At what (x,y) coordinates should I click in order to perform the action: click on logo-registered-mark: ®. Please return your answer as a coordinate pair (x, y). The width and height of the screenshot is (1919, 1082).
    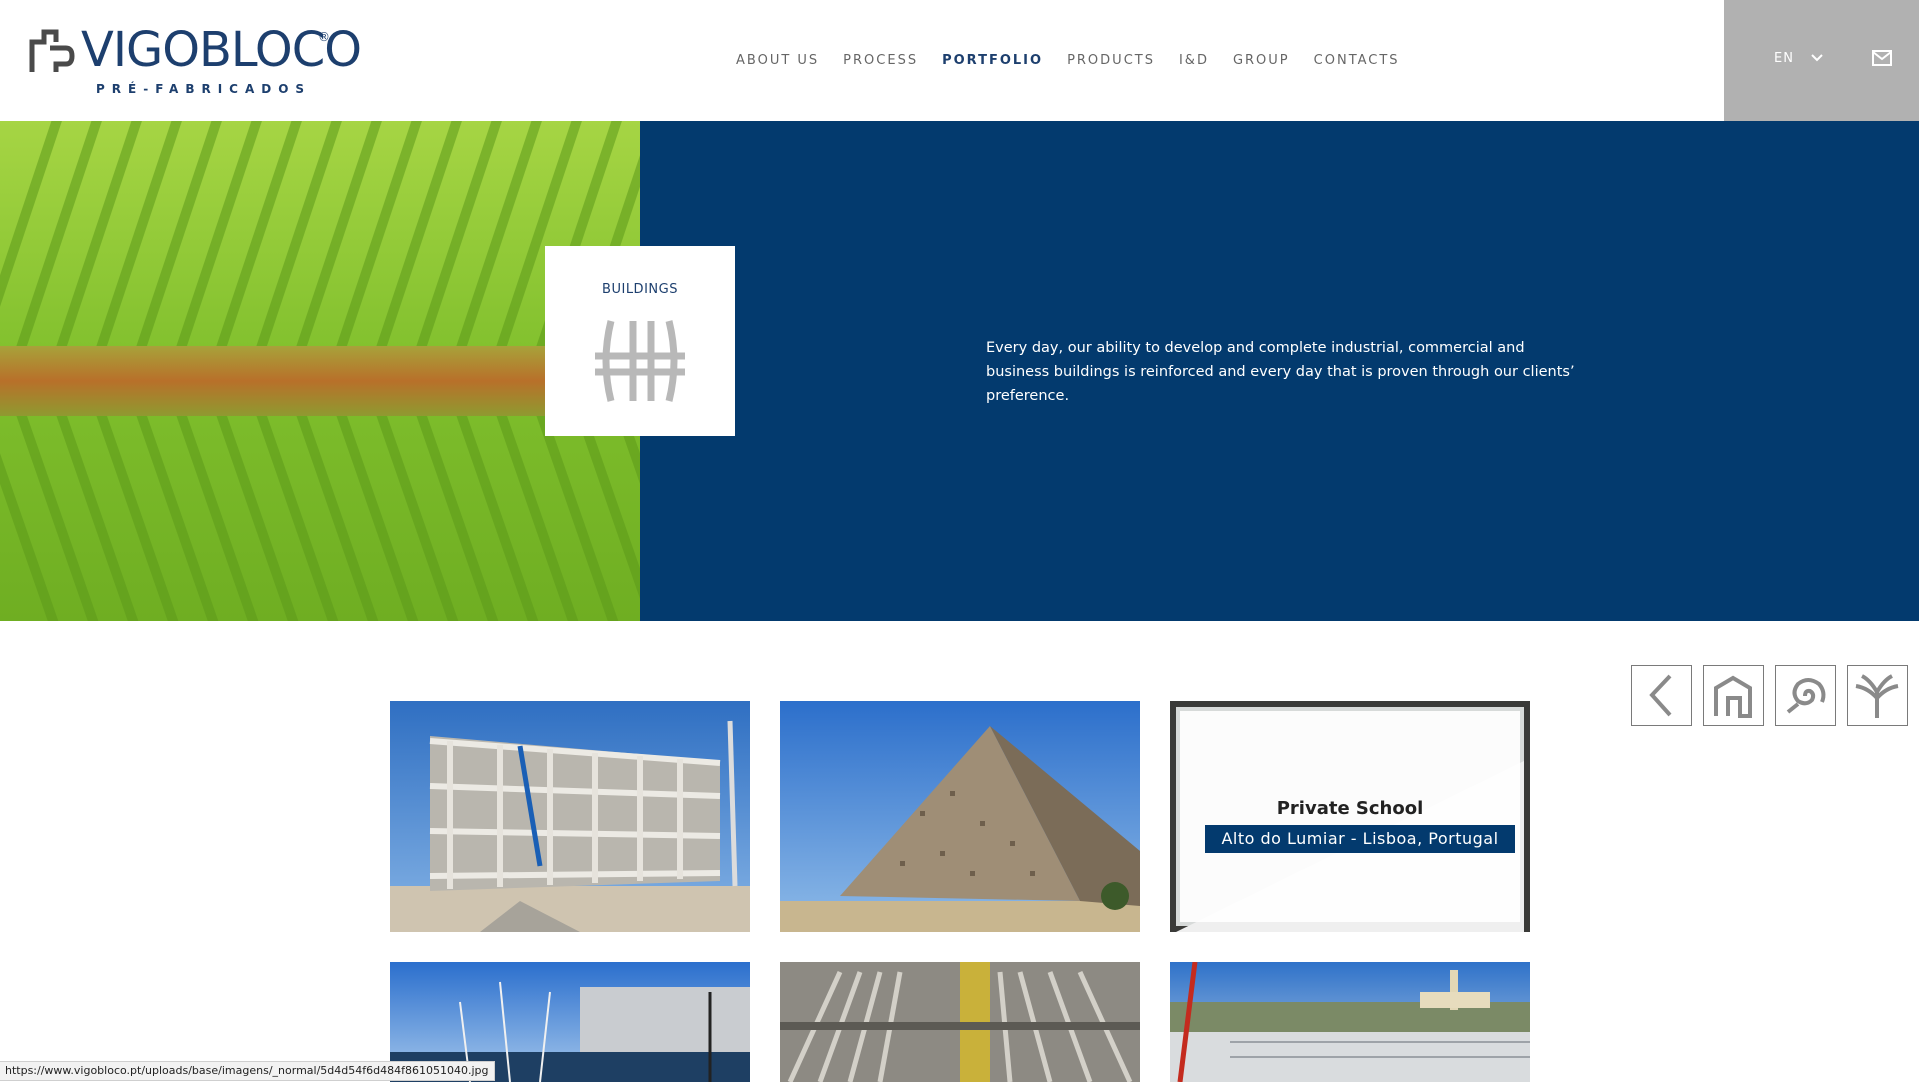
    Looking at the image, I should click on (324, 37).